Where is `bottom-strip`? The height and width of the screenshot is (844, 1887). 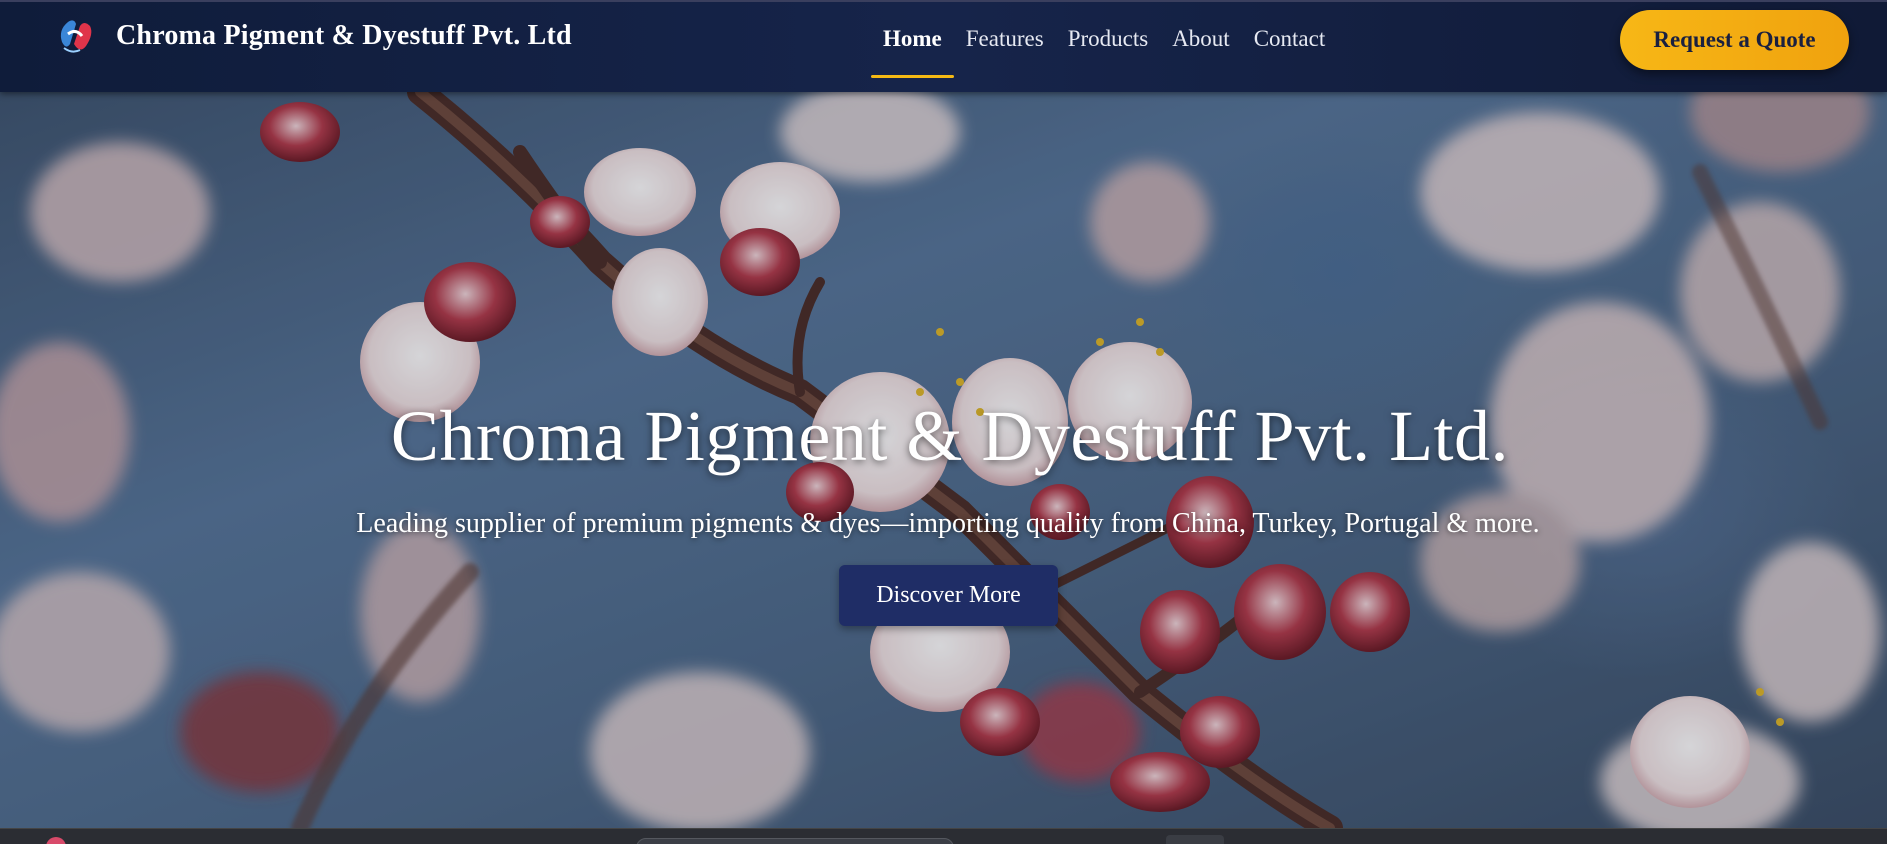
bottom-strip is located at coordinates (943, 836).